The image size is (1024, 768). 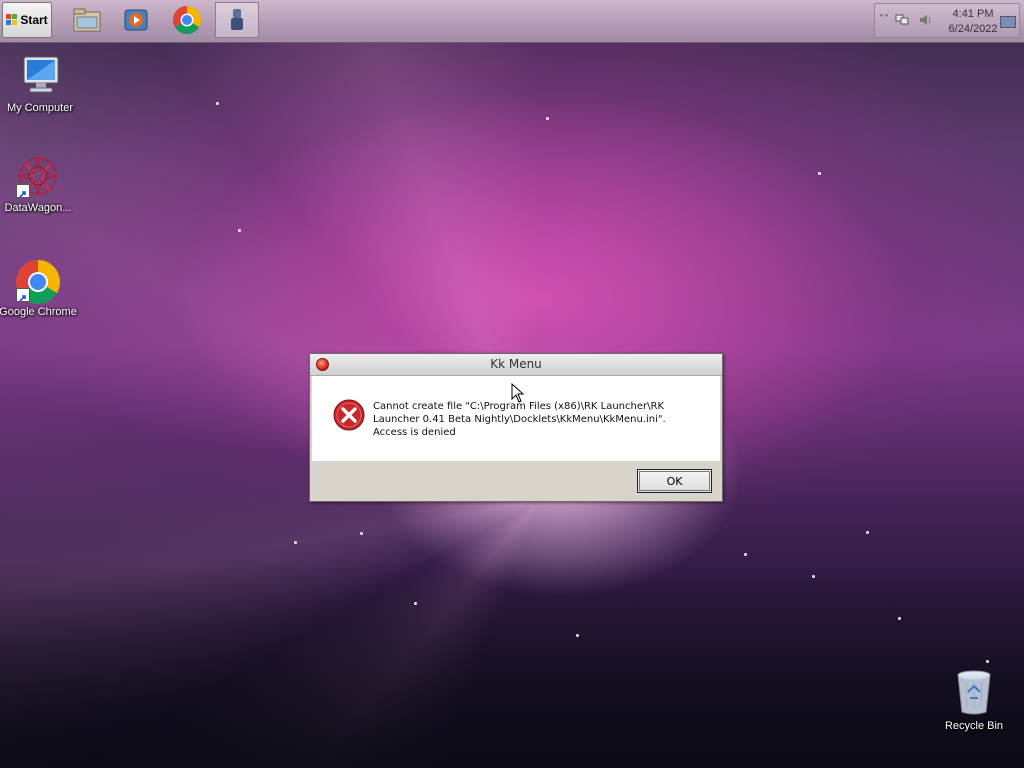 What do you see at coordinates (518, 393) in the screenshot?
I see `mouse-cursor-icon` at bounding box center [518, 393].